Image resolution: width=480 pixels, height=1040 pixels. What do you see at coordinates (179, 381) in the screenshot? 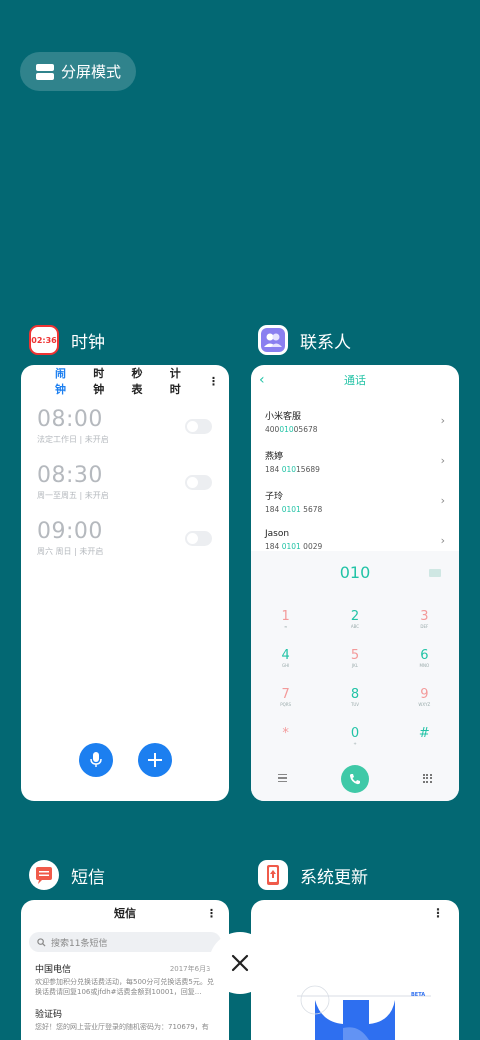
I see `tab-timer: 计时` at bounding box center [179, 381].